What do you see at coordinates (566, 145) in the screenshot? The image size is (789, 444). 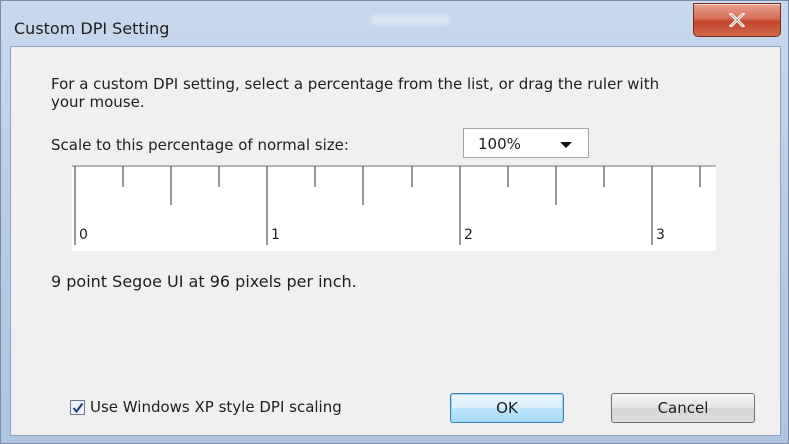 I see `chevron-down-icon` at bounding box center [566, 145].